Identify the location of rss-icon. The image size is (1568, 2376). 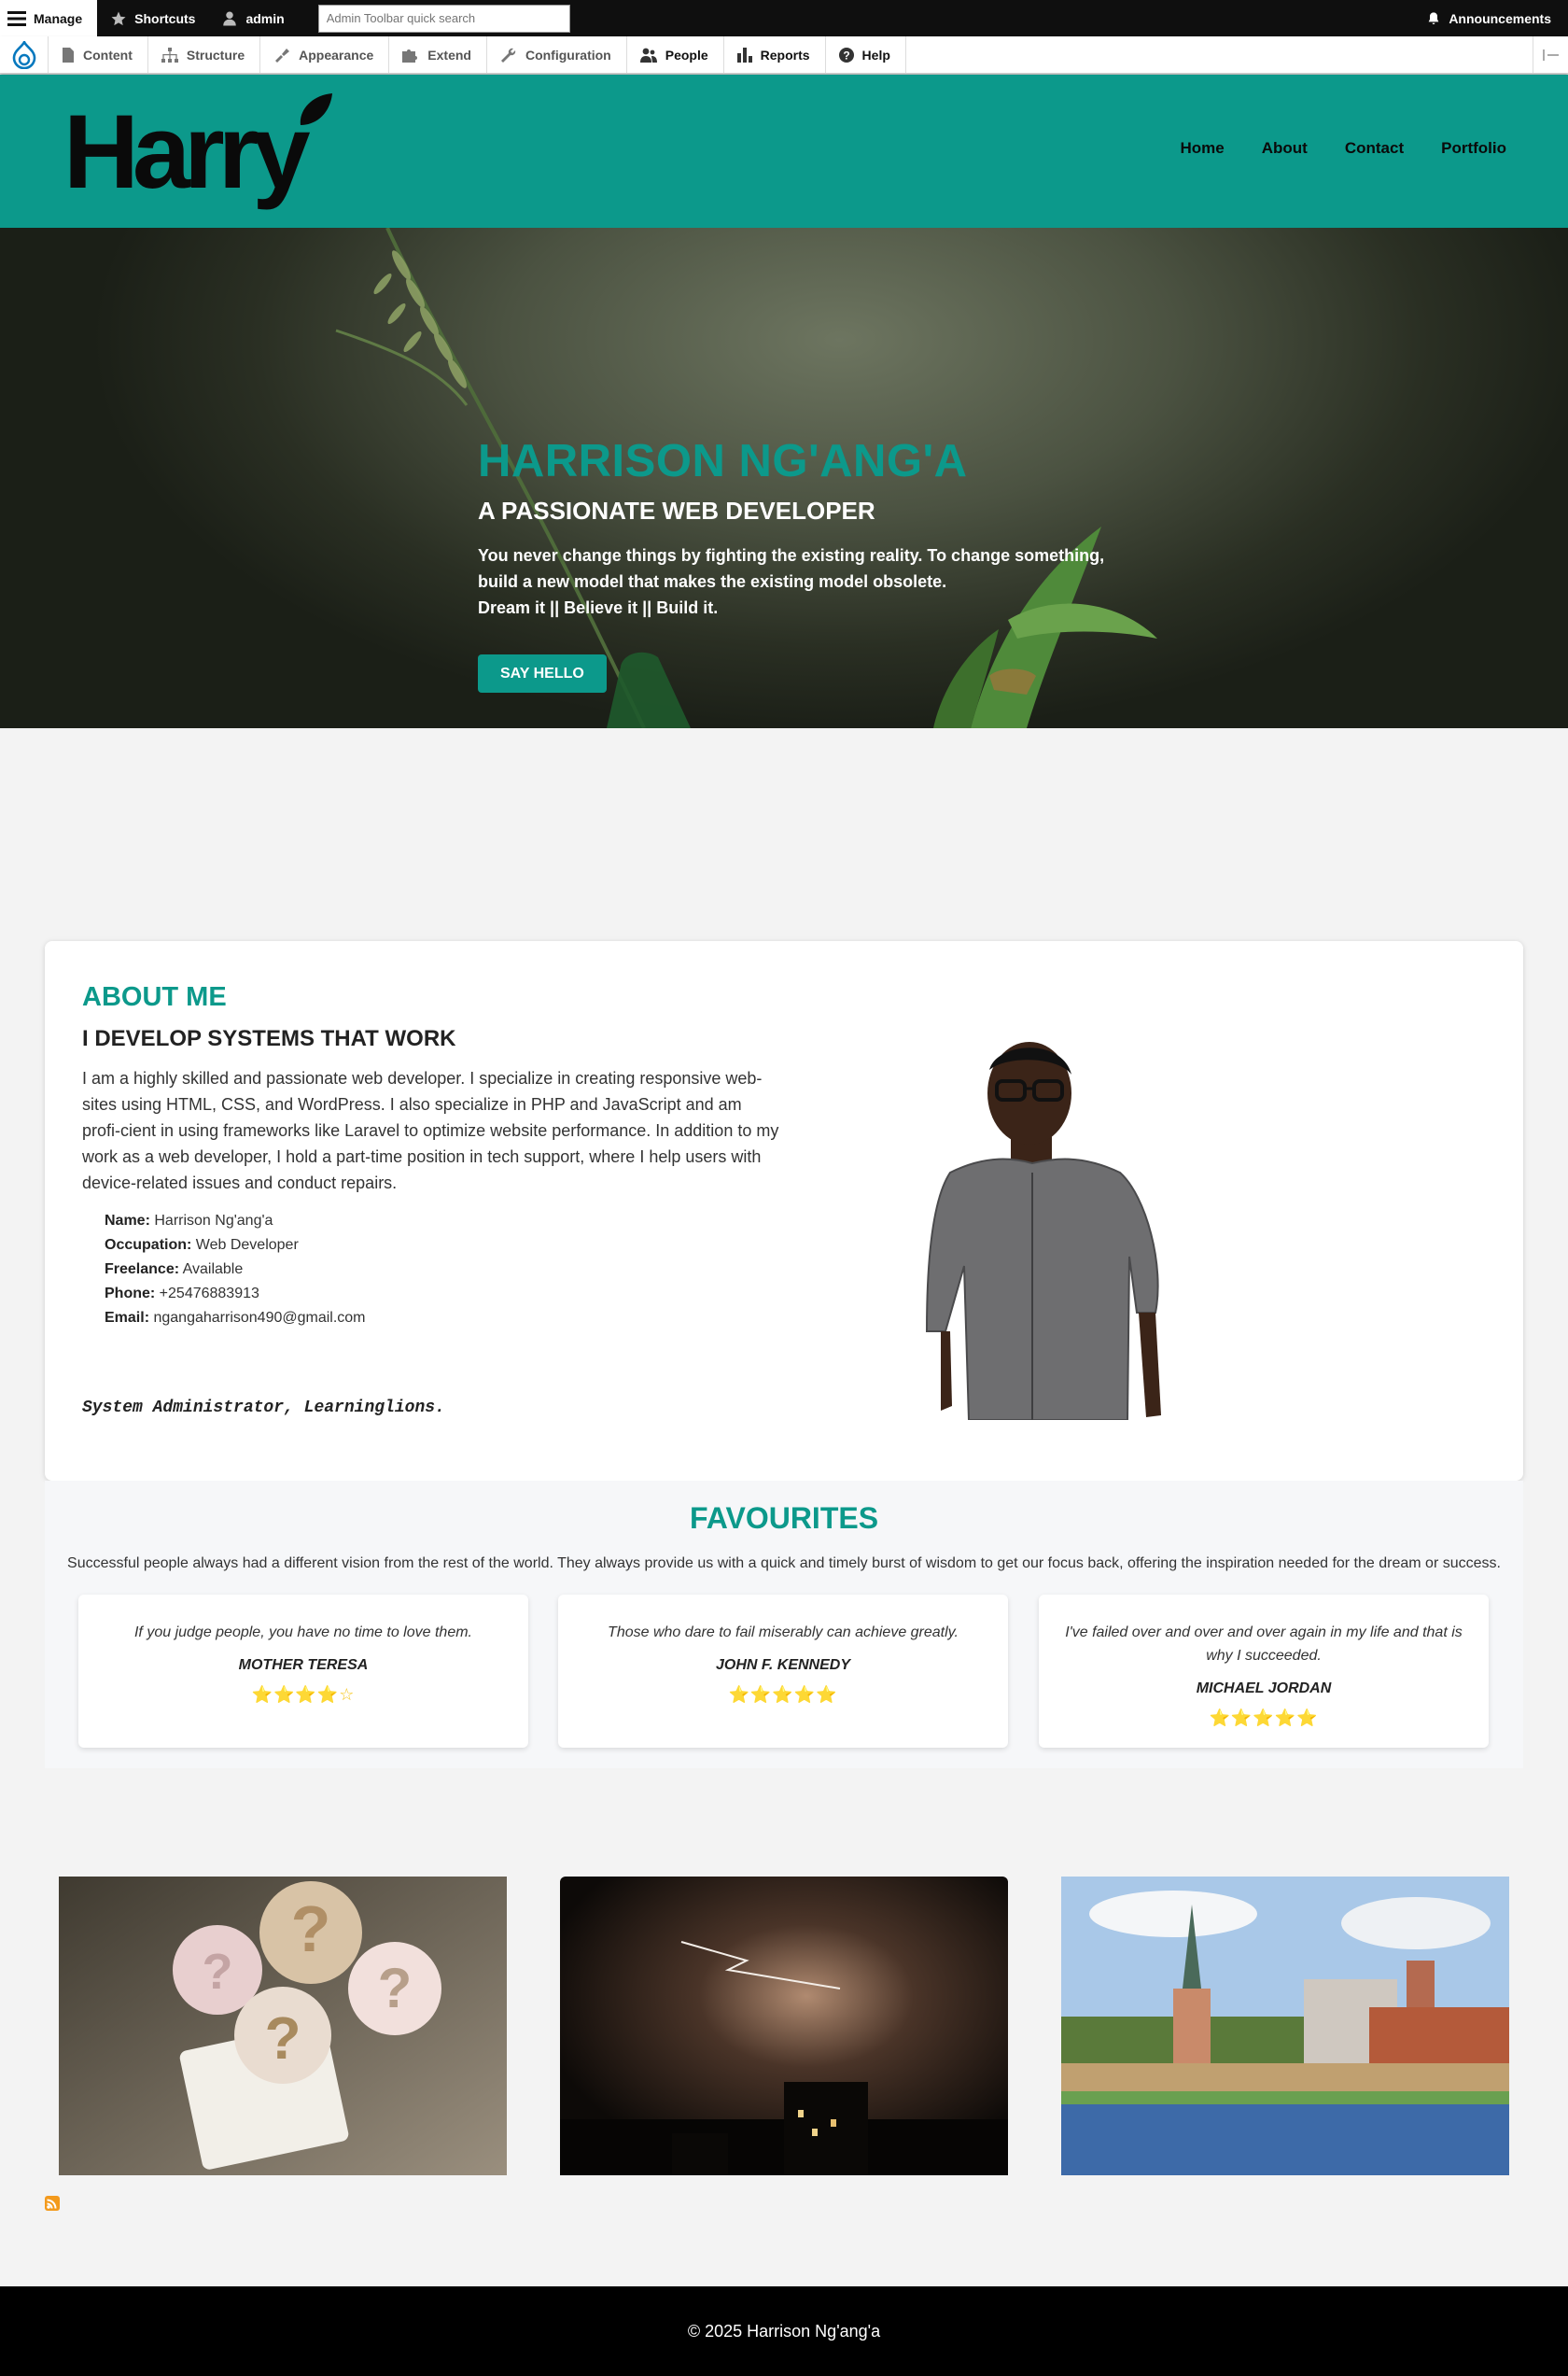
(52, 2203).